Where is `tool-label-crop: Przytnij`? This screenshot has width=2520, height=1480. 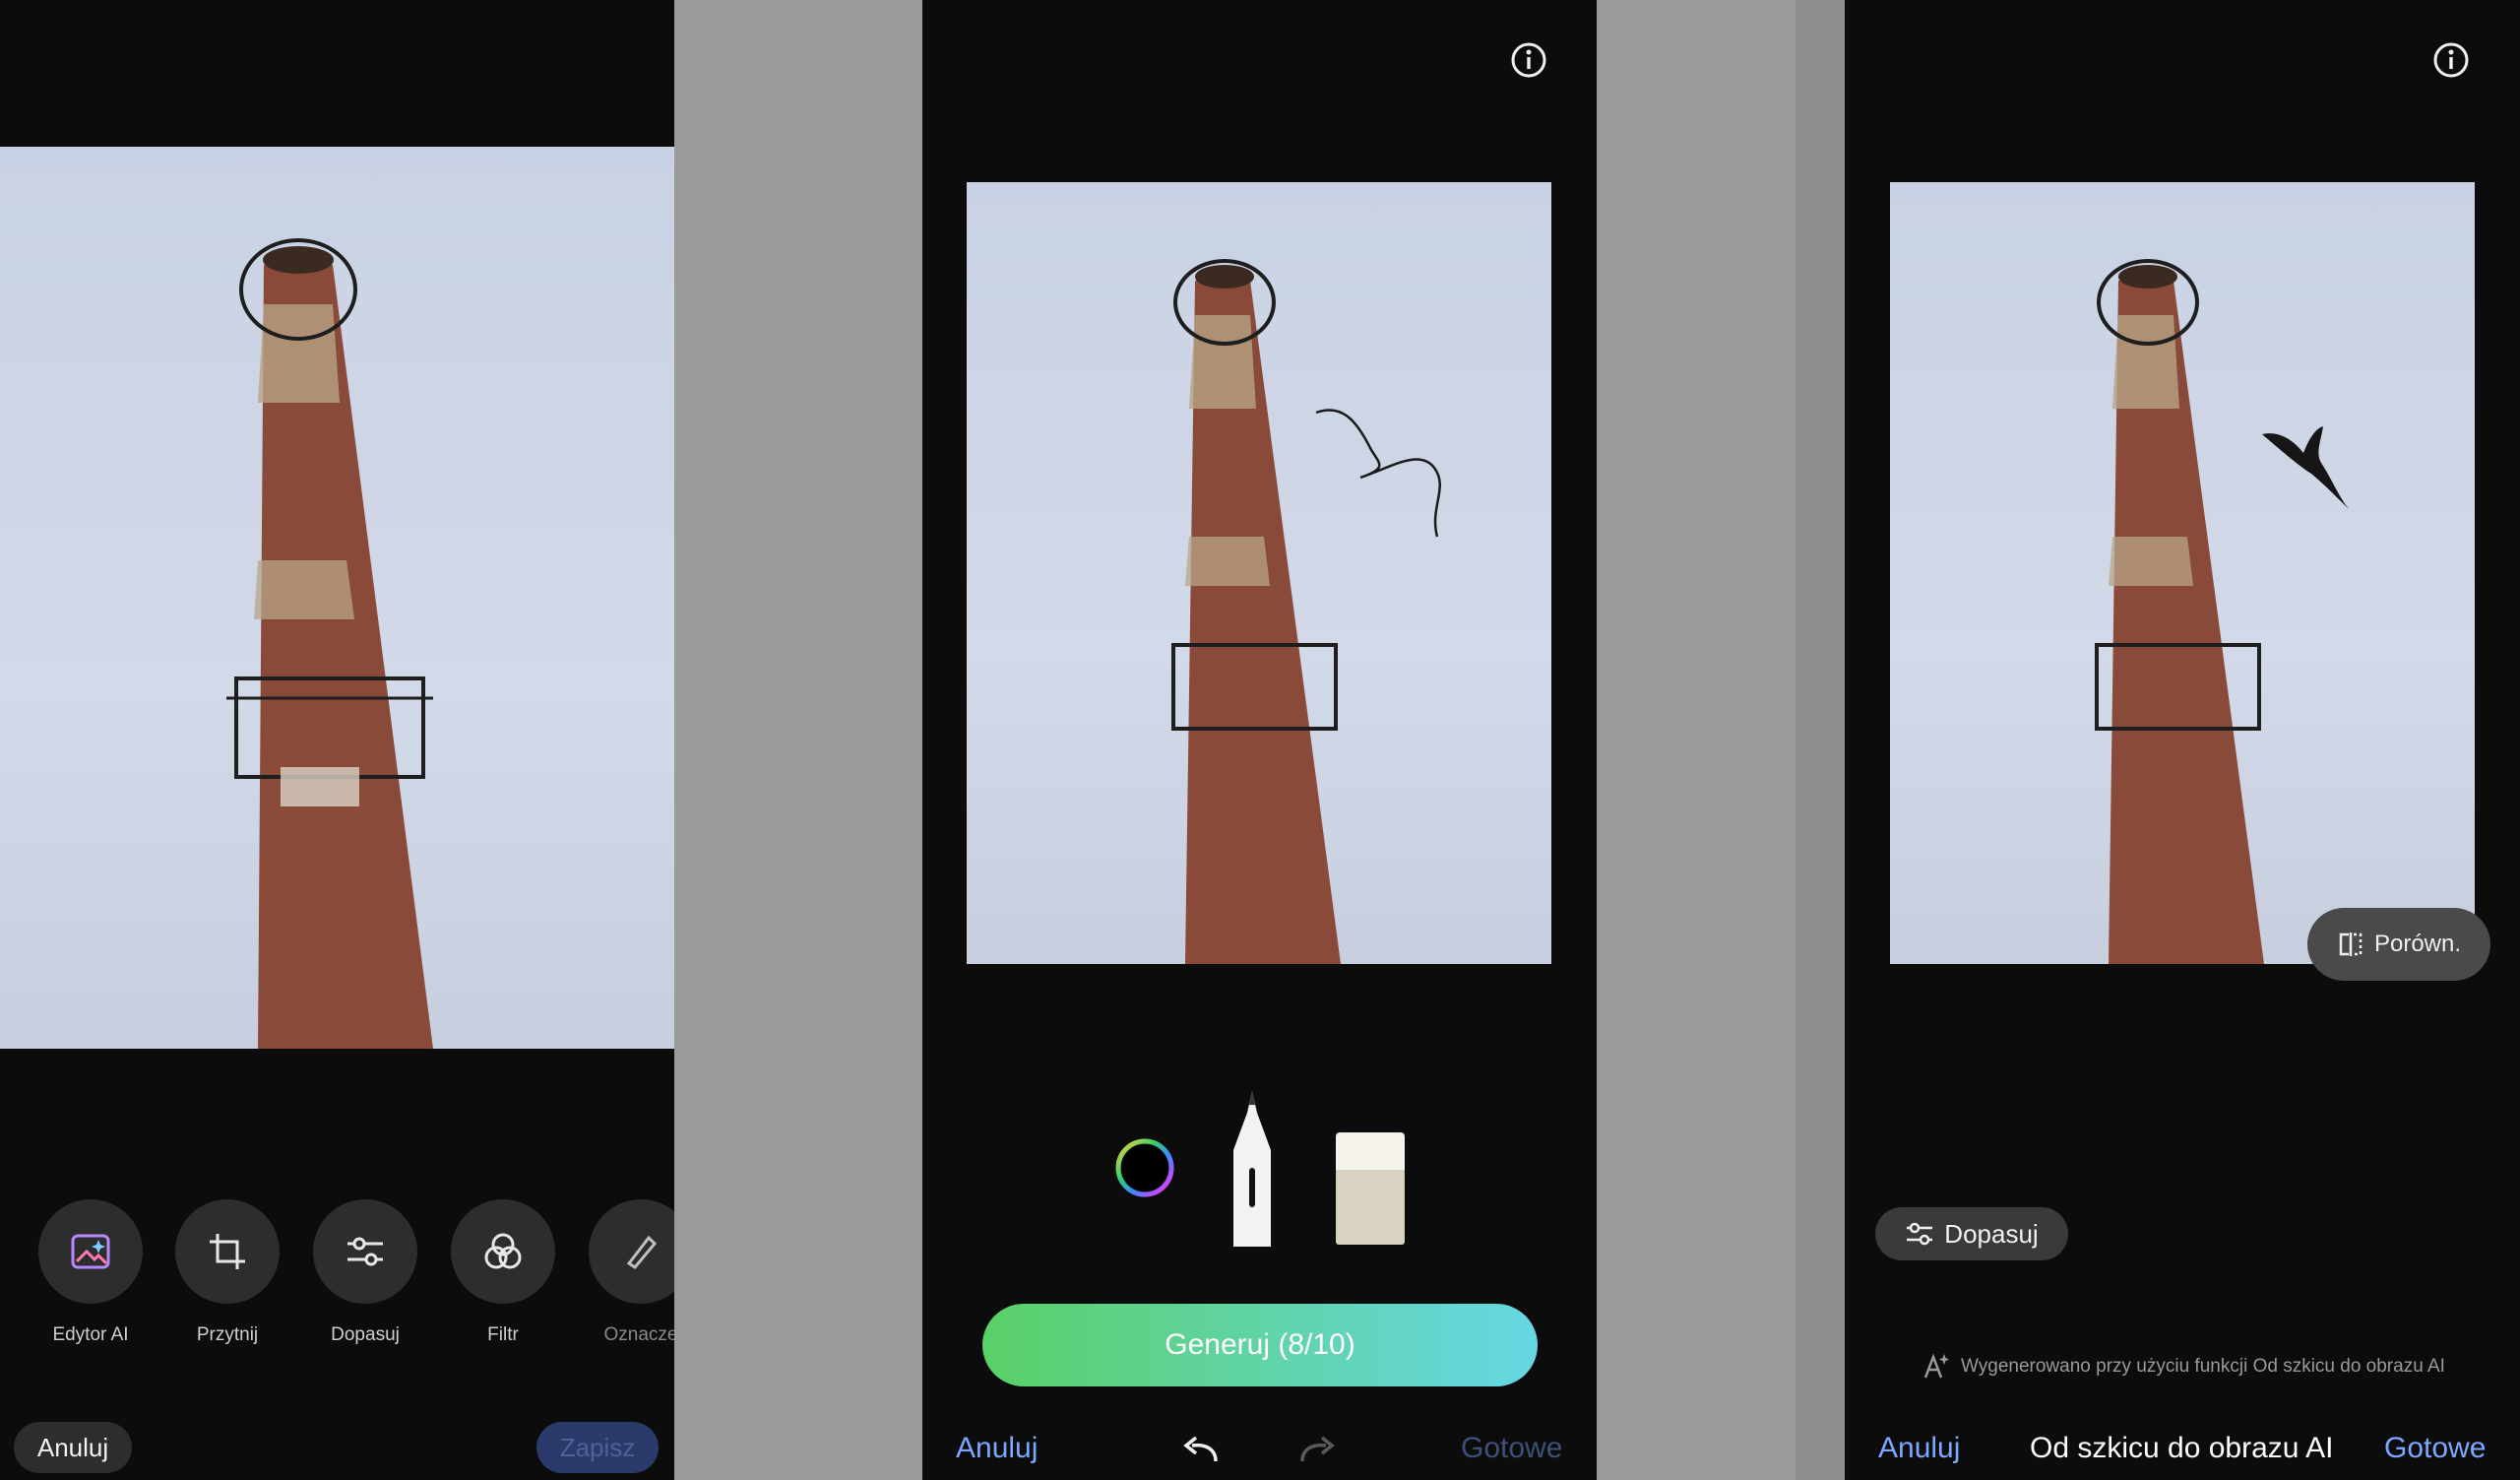
tool-label-crop: Przytnij is located at coordinates (227, 1334).